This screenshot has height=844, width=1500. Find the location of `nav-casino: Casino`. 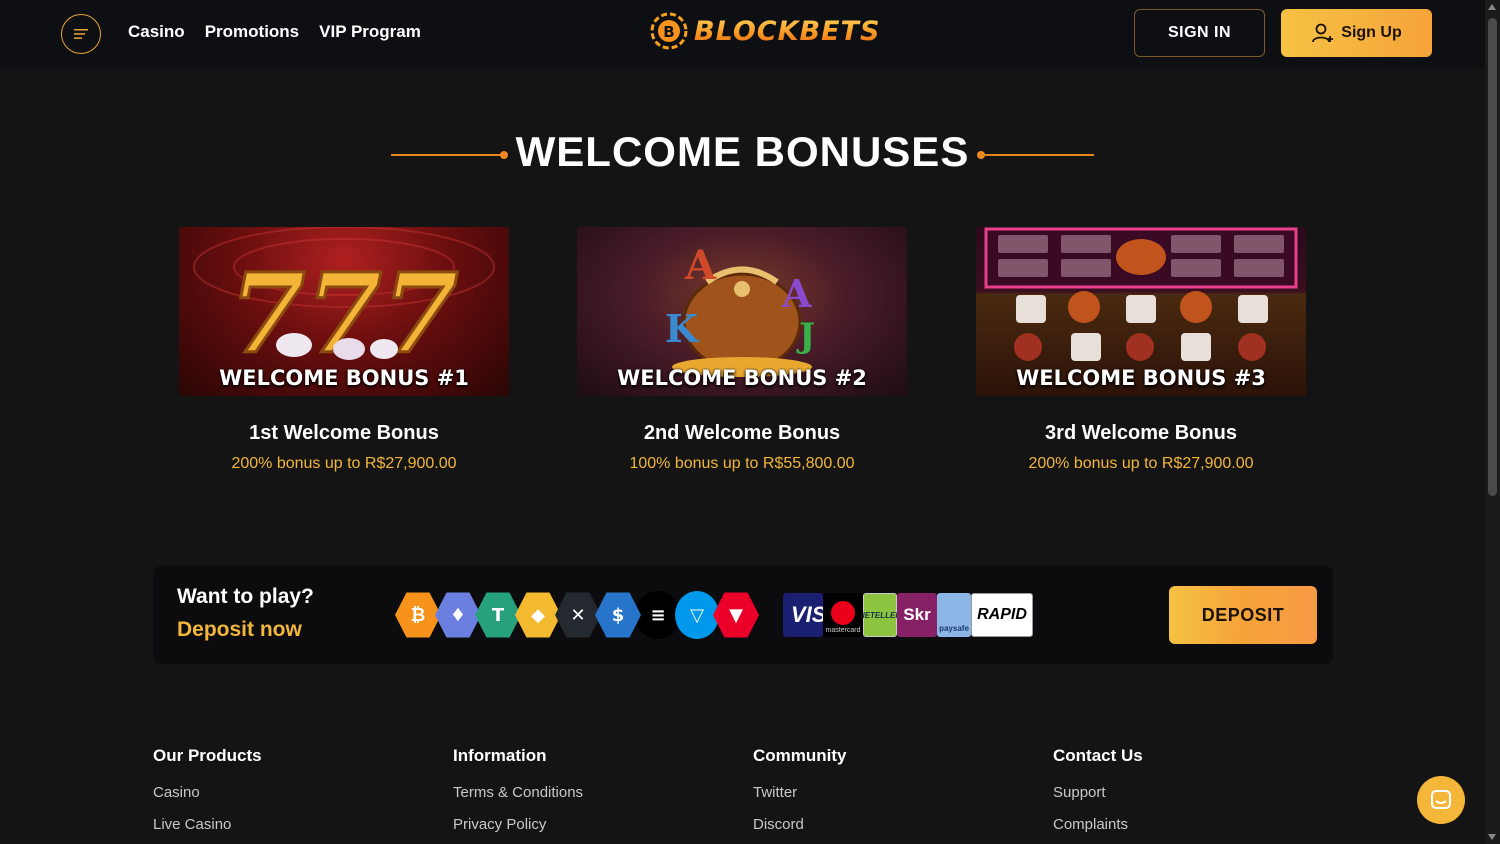

nav-casino: Casino is located at coordinates (156, 32).